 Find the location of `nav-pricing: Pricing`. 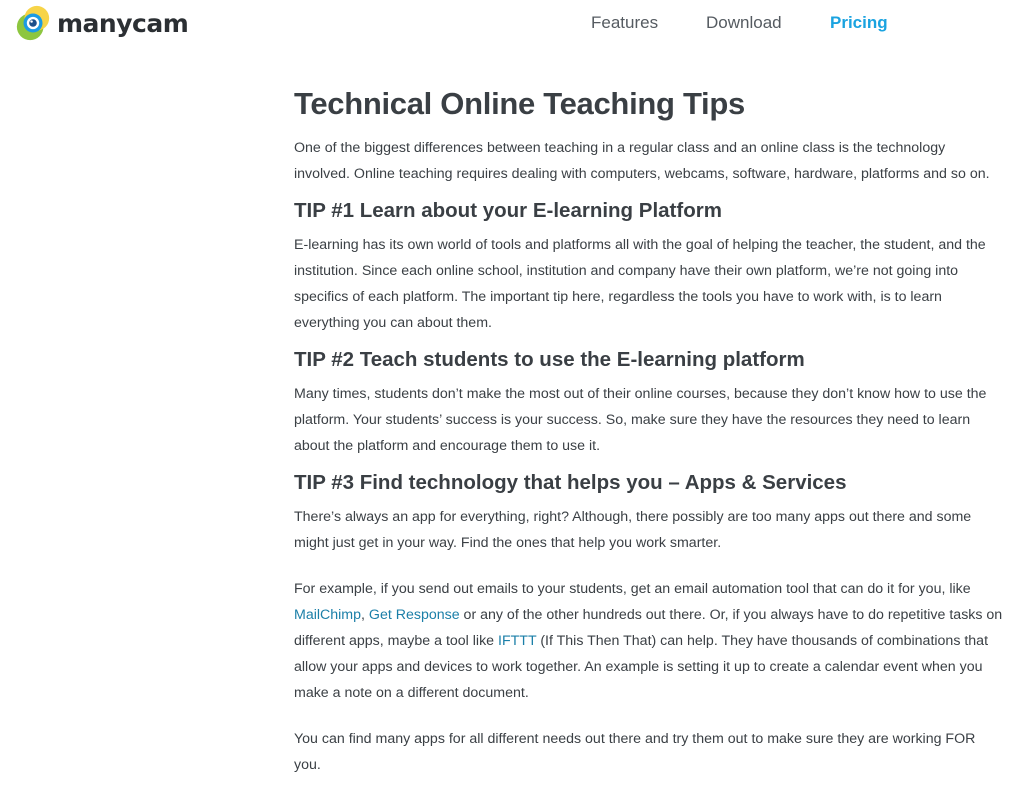

nav-pricing: Pricing is located at coordinates (859, 23).